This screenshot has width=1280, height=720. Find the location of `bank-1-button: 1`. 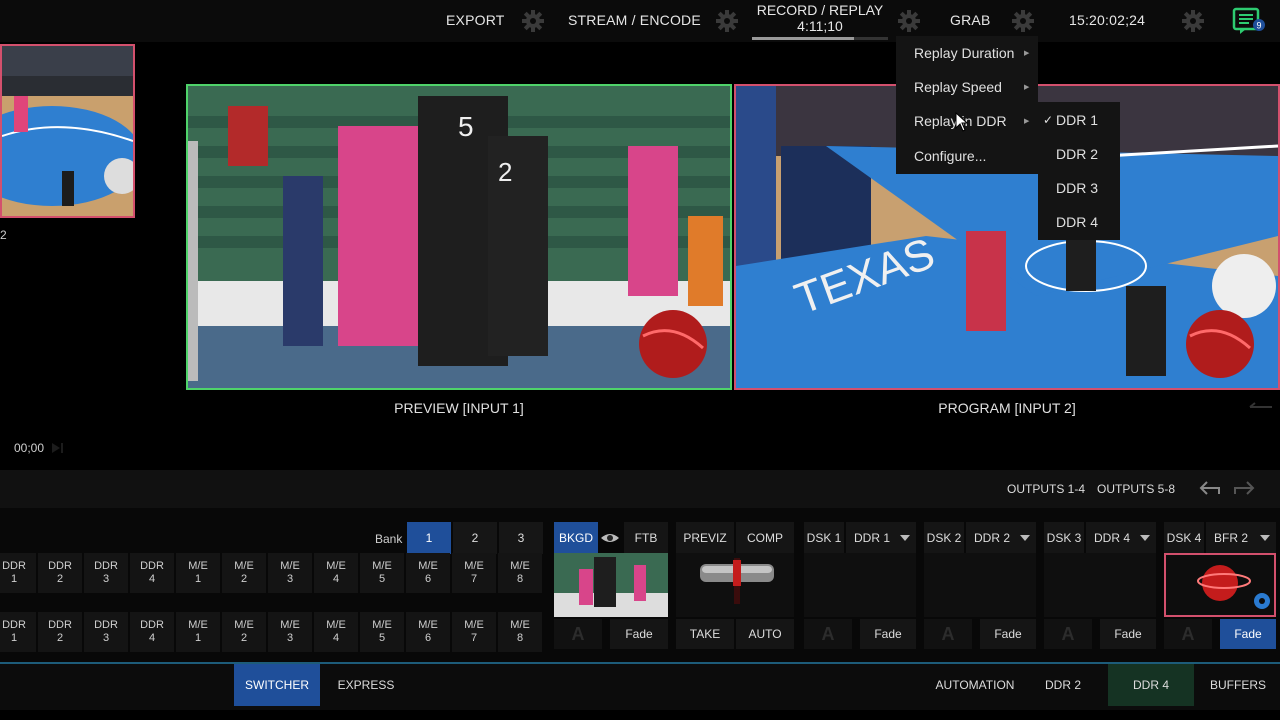

bank-1-button: 1 is located at coordinates (429, 538).